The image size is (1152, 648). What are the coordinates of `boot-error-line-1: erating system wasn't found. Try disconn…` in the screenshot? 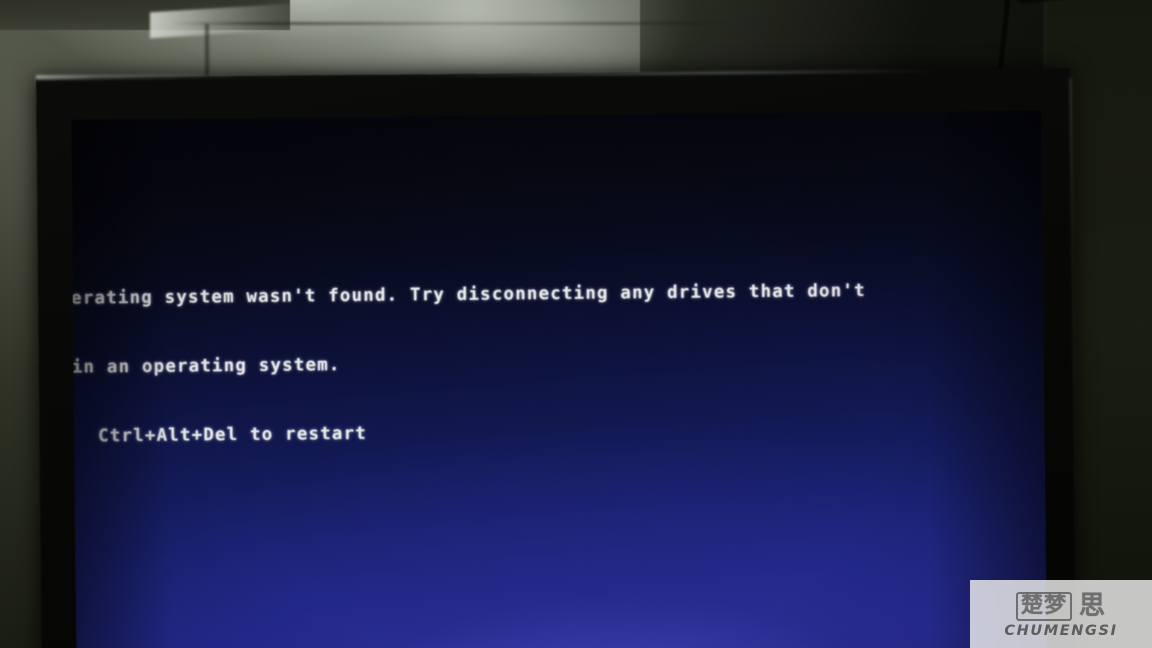 It's located at (468, 295).